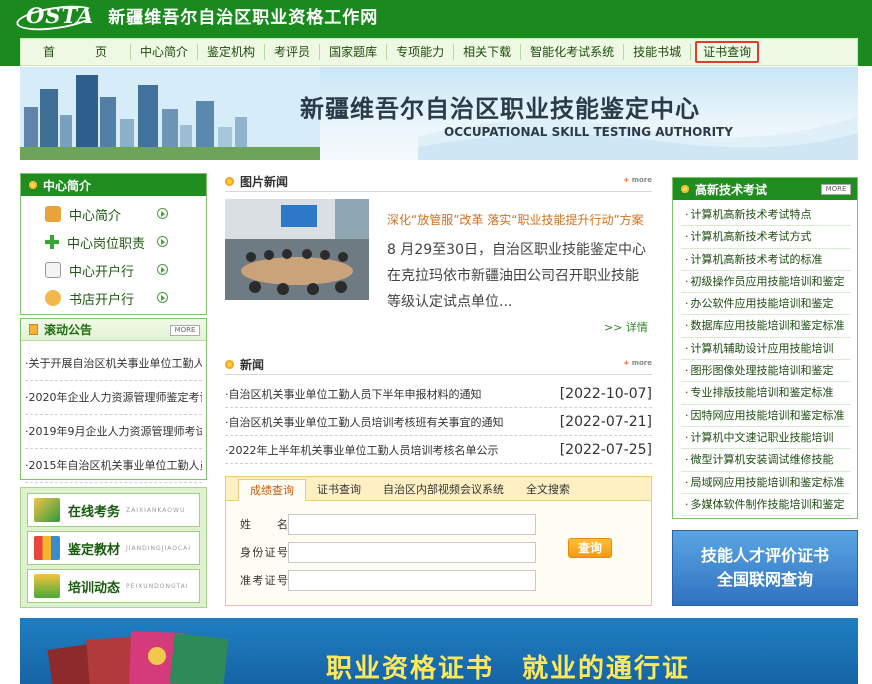 This screenshot has height=684, width=872. Describe the element at coordinates (52, 242) in the screenshot. I see `plus-cross-icon` at that location.